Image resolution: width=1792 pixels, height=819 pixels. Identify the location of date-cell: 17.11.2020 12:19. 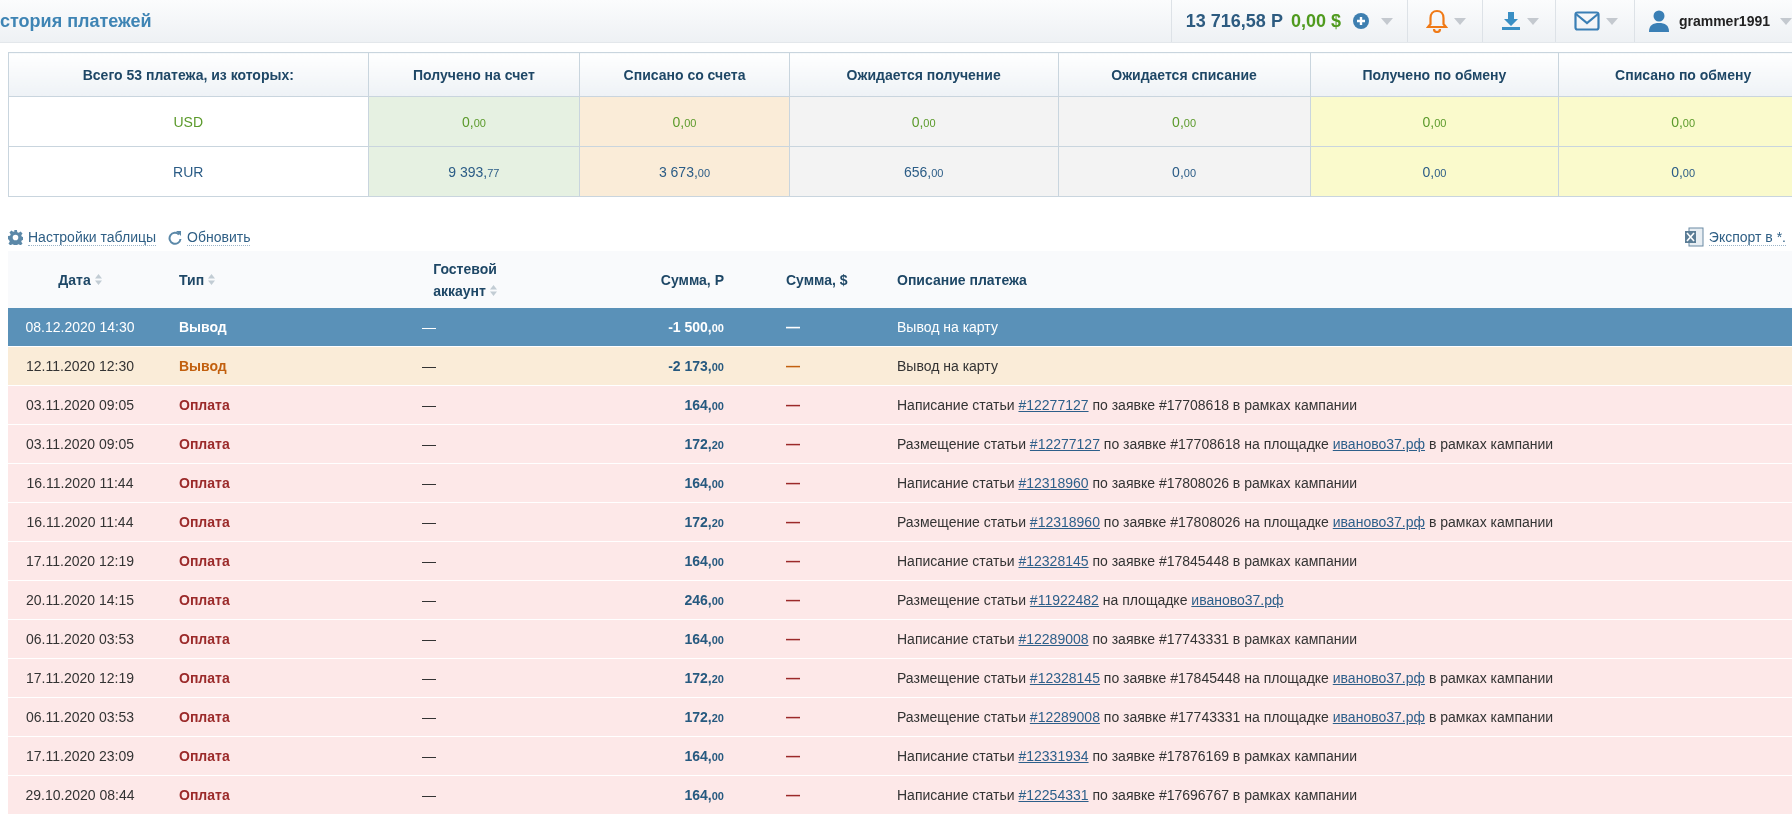
(80, 561).